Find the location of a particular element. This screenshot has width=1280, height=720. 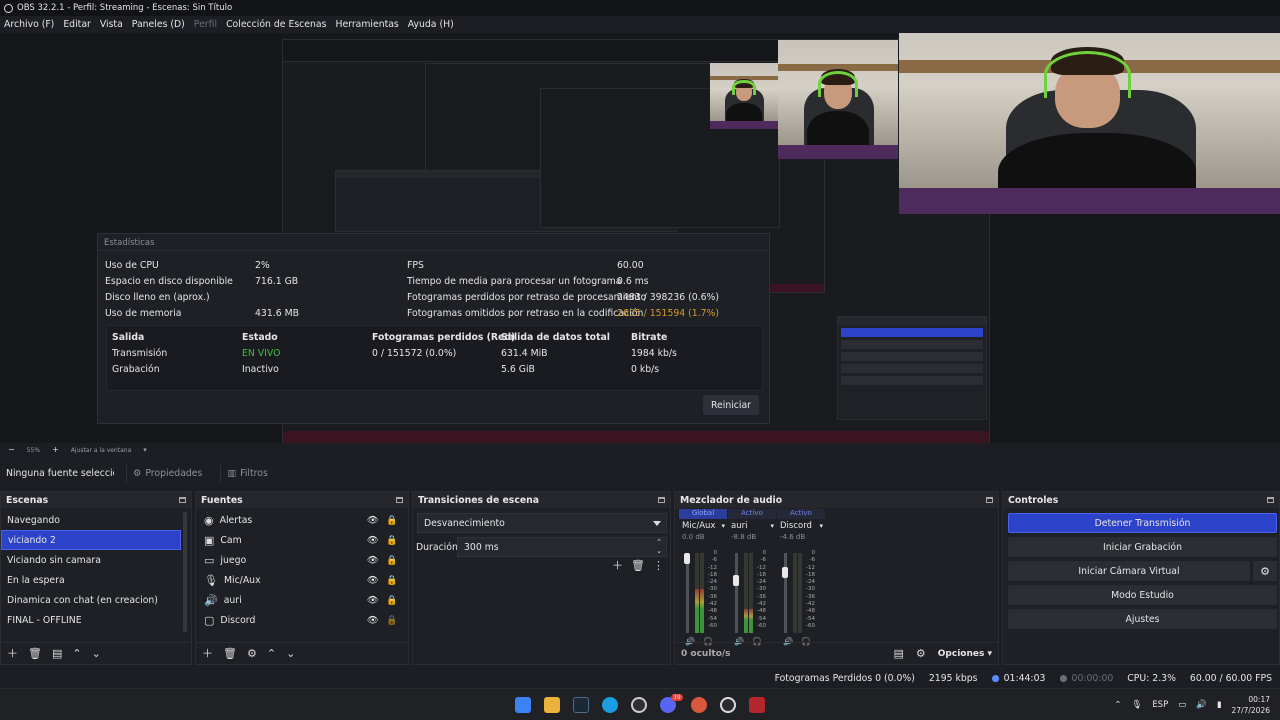

scene-item: FINAL - OFFLINE is located at coordinates (91, 620).